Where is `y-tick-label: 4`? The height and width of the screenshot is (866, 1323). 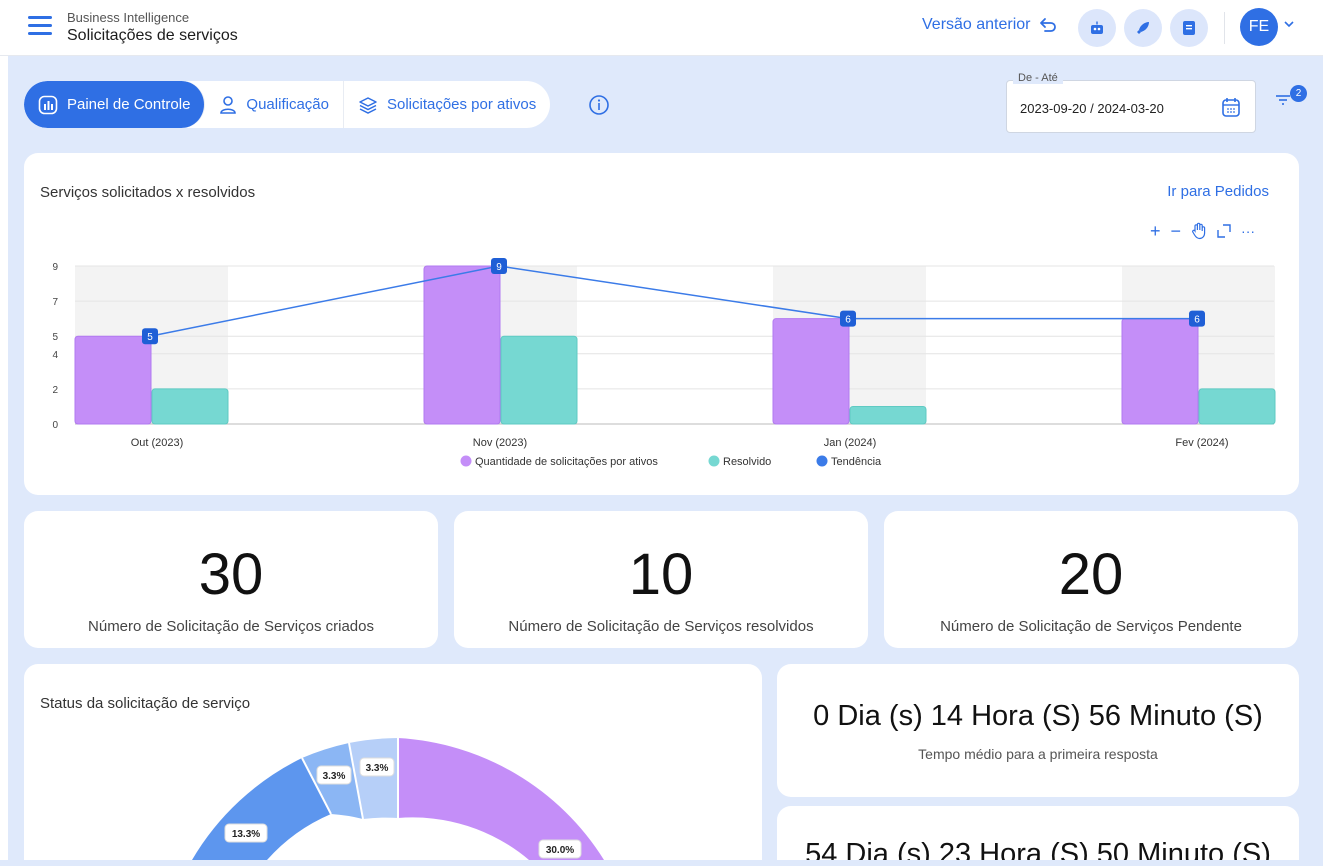
y-tick-label: 4 is located at coordinates (55, 355).